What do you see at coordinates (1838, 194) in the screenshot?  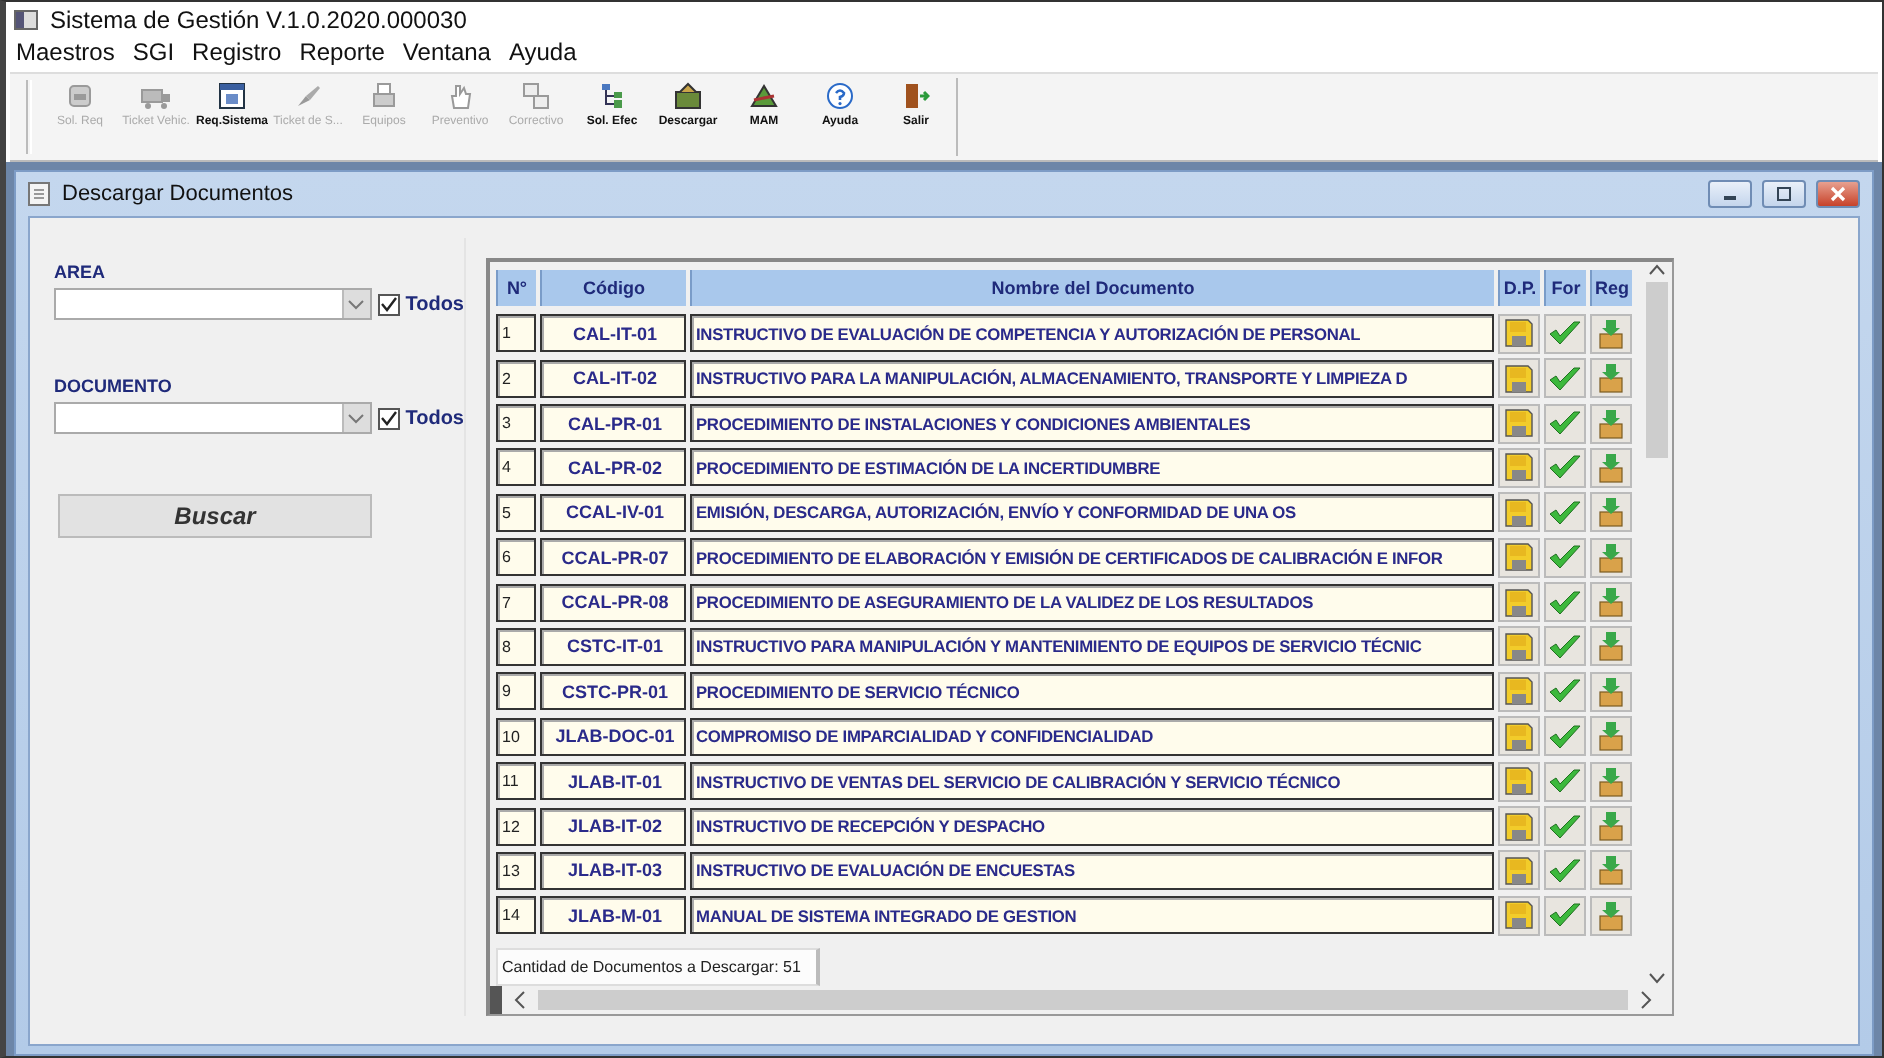 I see `close-button` at bounding box center [1838, 194].